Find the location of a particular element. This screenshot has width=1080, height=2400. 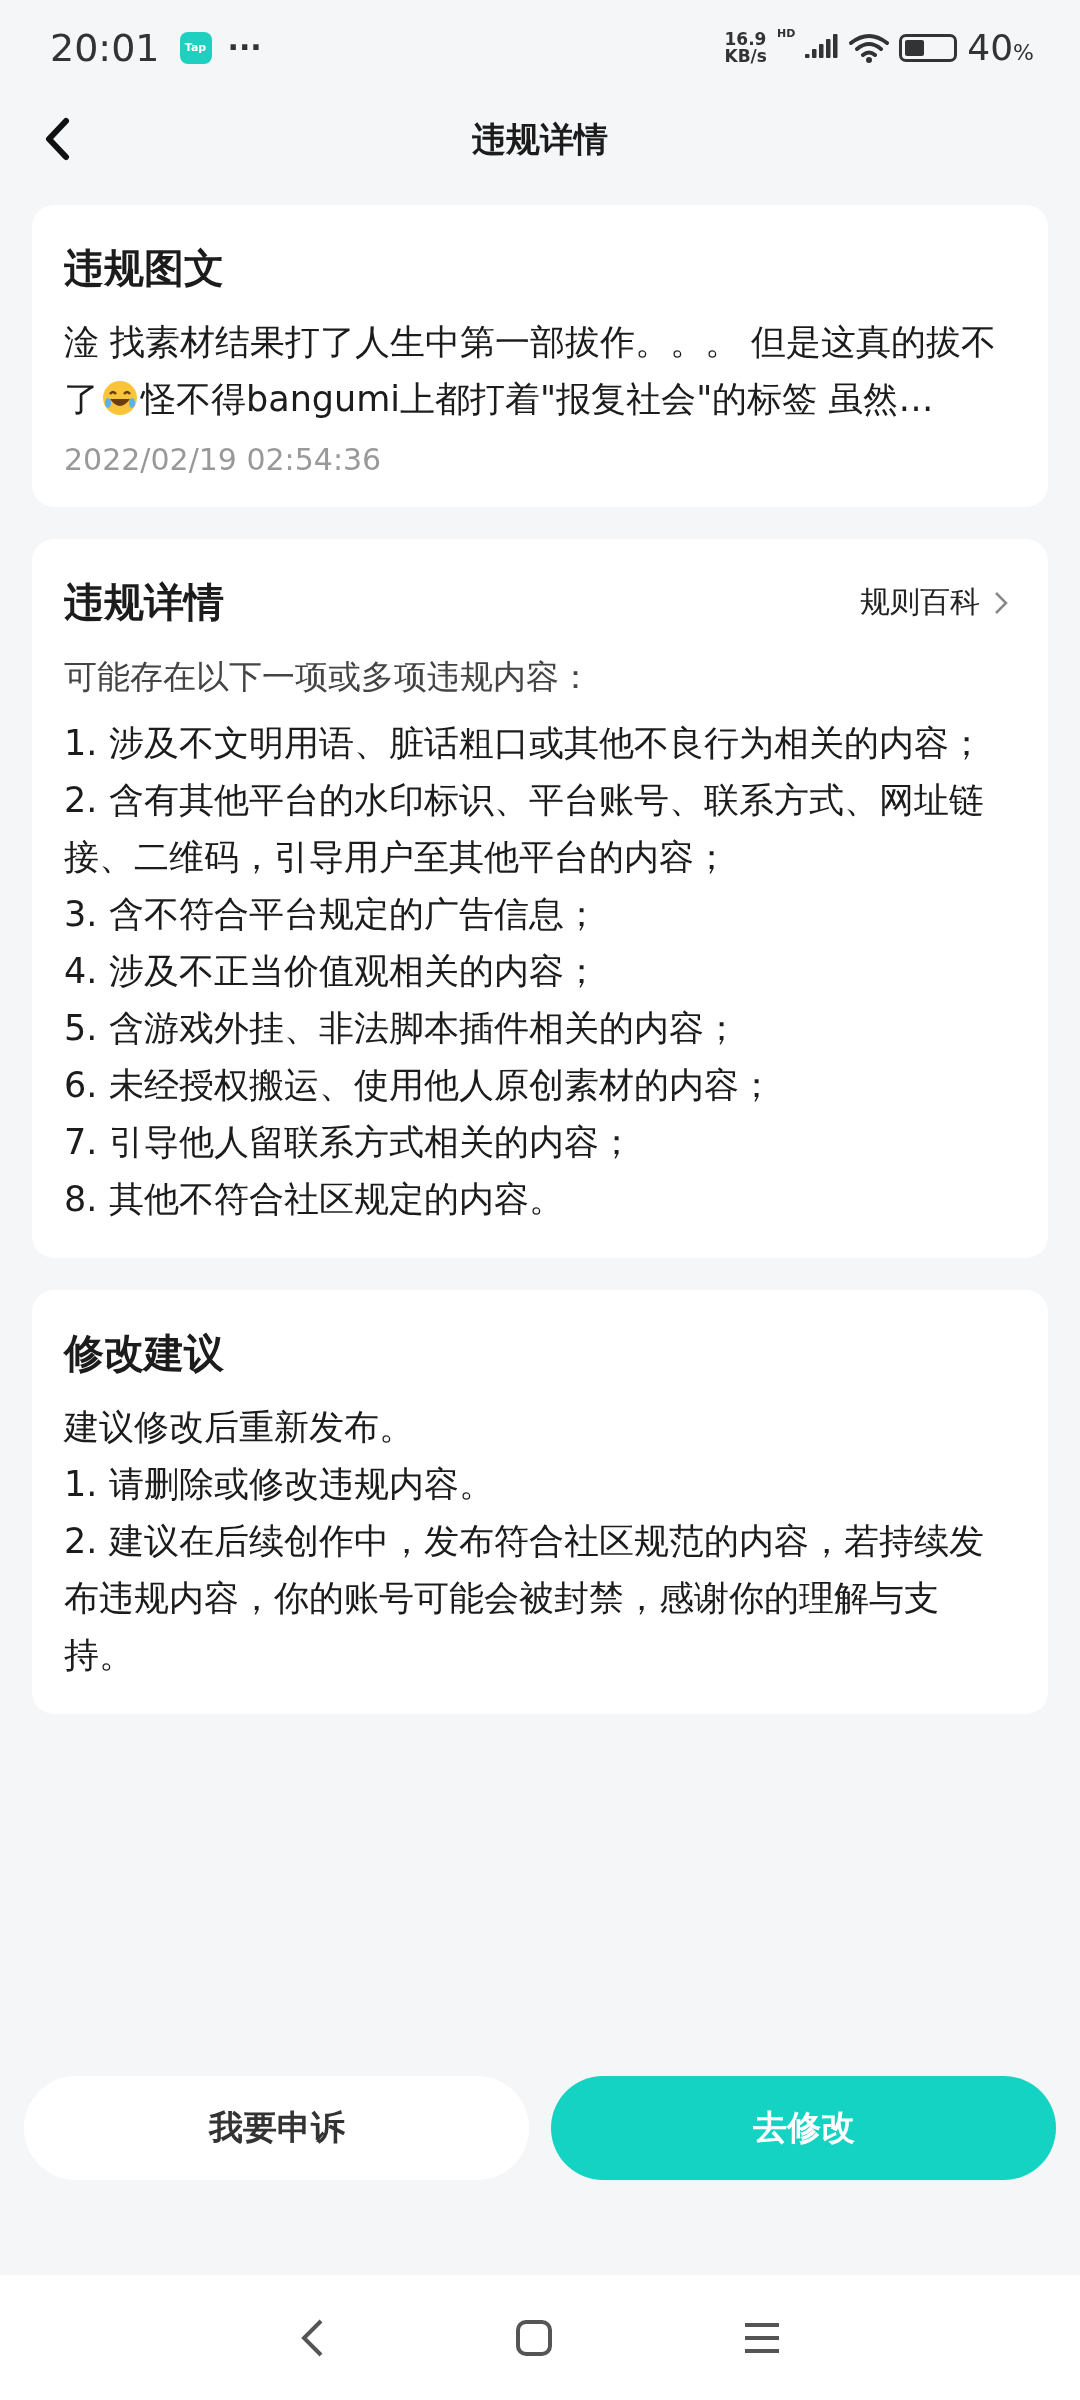

battery-percent: 40% is located at coordinates (1000, 47).